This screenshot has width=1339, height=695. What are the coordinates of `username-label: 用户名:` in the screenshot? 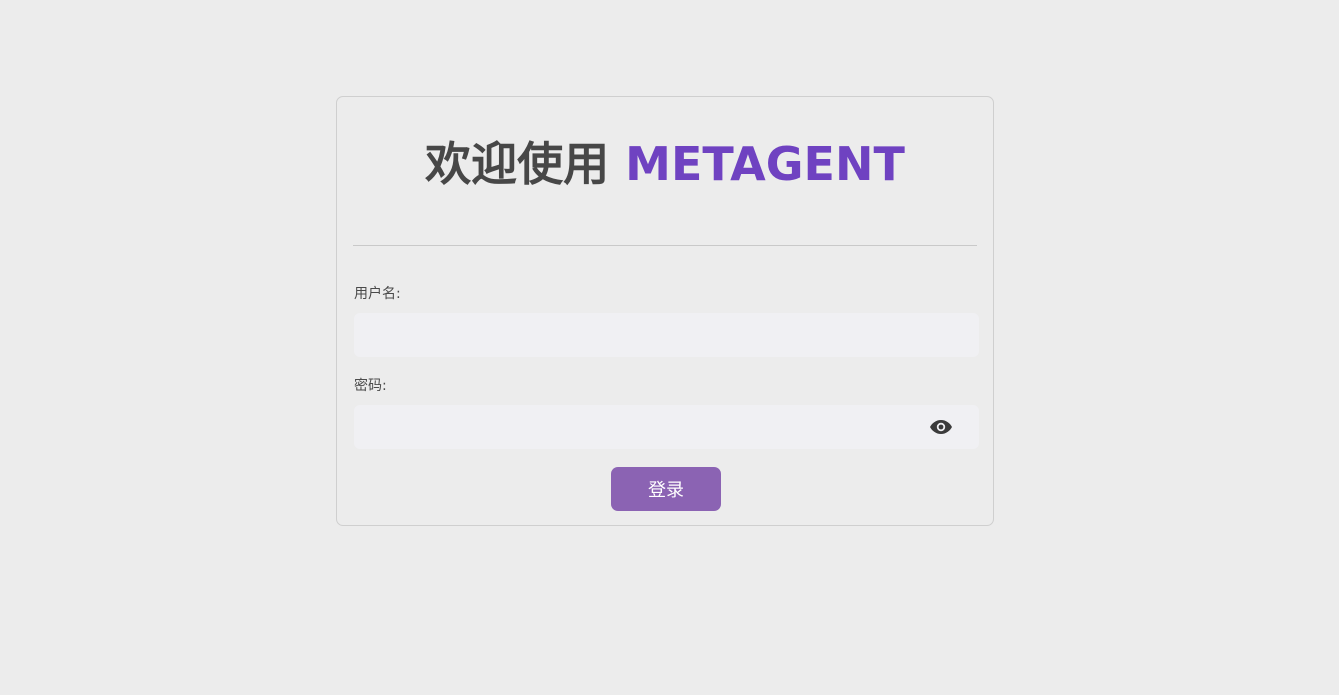 It's located at (377, 294).